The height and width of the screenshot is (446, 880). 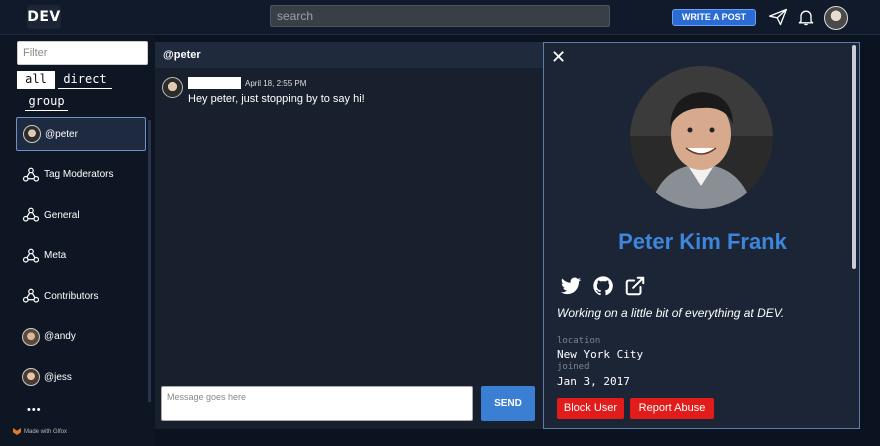 I want to click on channel-meta: Meta, so click(x=81, y=256).